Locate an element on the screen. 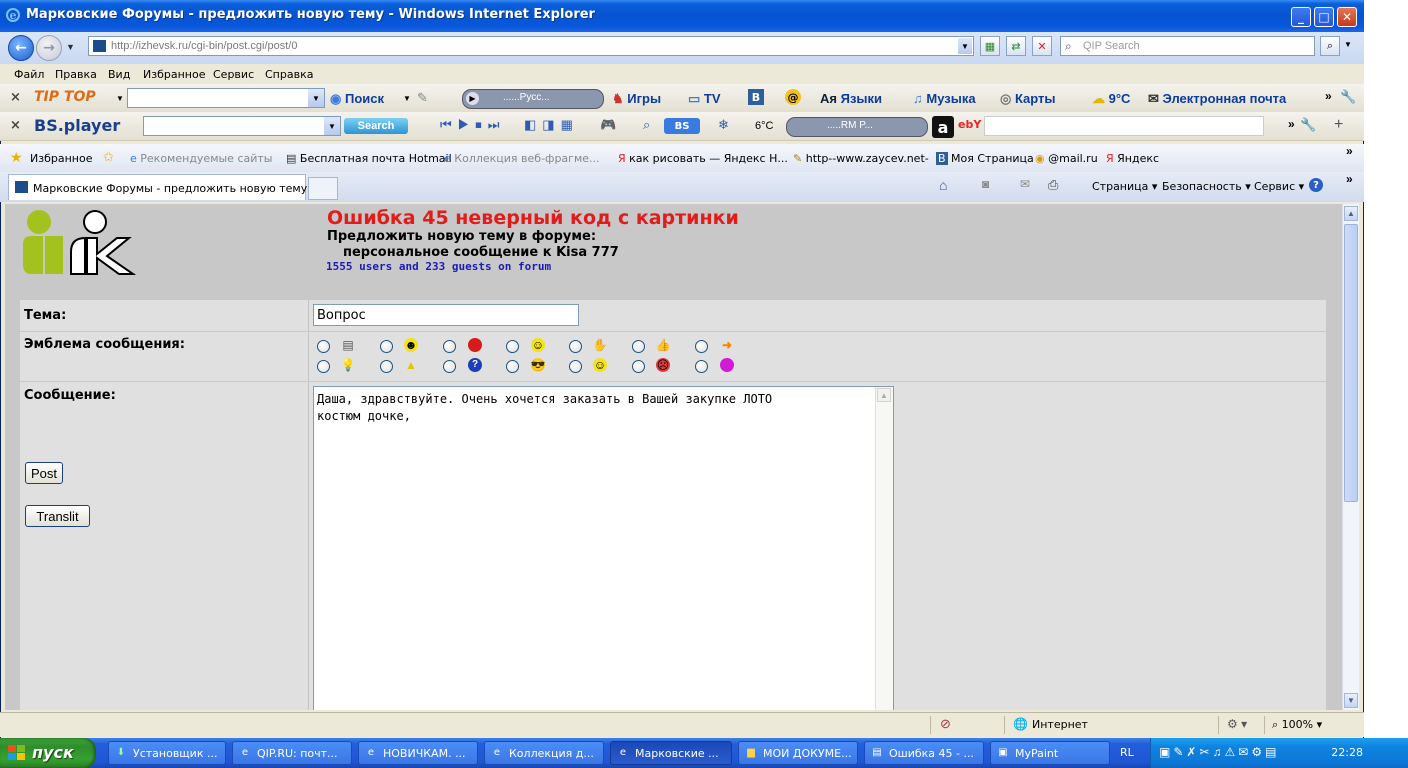 Image resolution: width=1408 pixels, height=768 pixels. amazon-icon: a is located at coordinates (943, 127).